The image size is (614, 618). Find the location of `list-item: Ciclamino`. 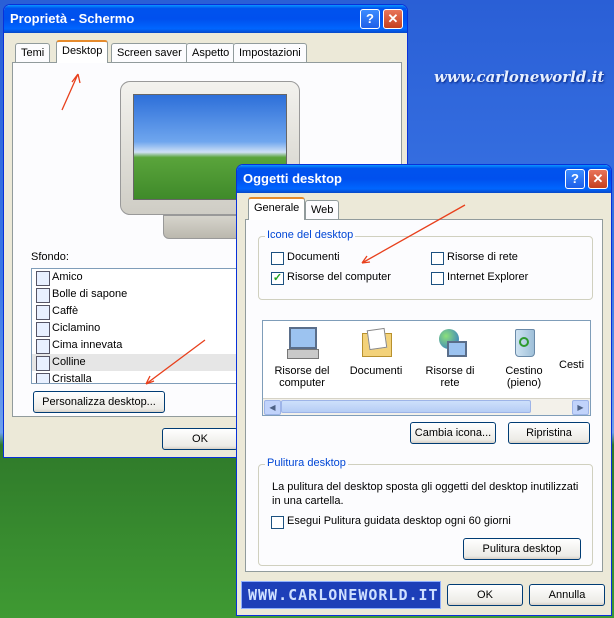

list-item: Ciclamino is located at coordinates (140, 328).